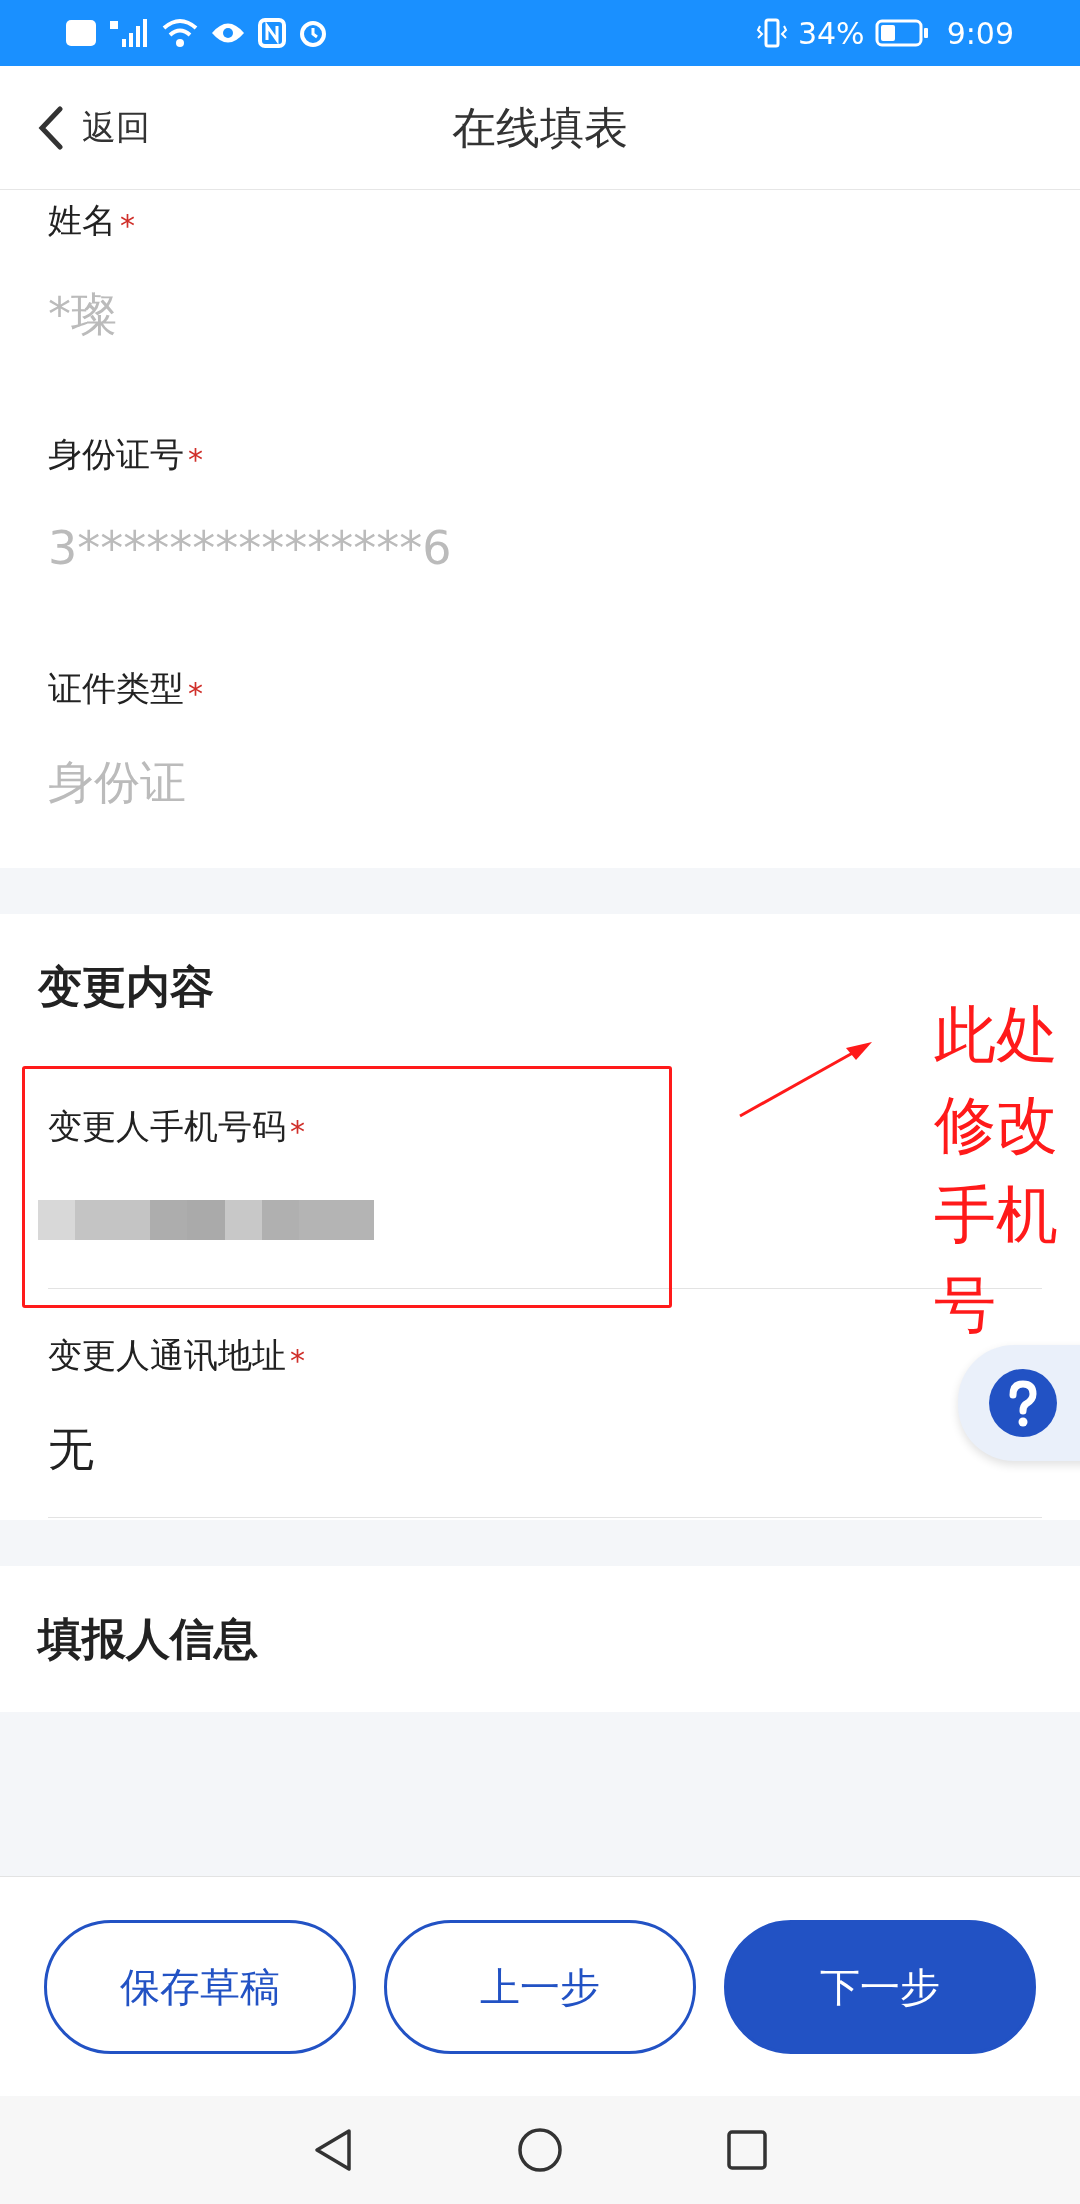 The width and height of the screenshot is (1080, 2204). I want to click on field-label: 姓名, so click(82, 220).